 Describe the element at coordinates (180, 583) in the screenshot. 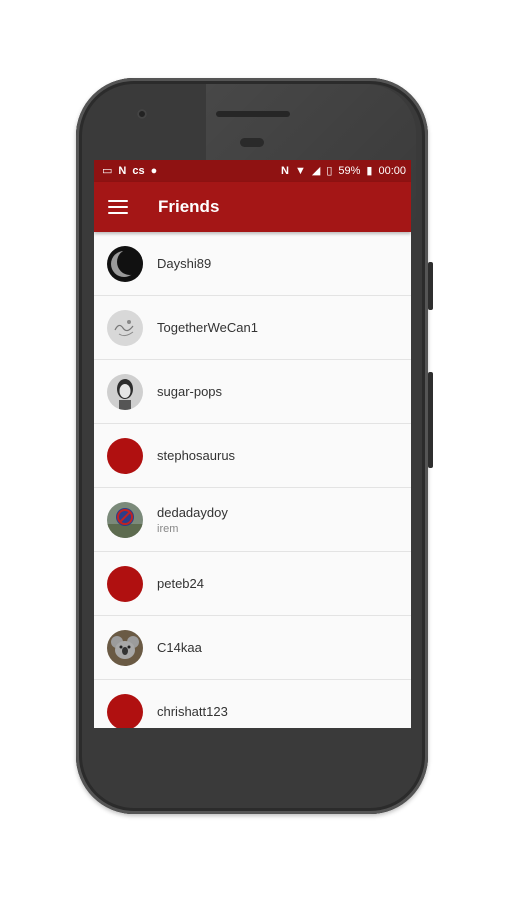

I see `friend-username: peteb24` at that location.